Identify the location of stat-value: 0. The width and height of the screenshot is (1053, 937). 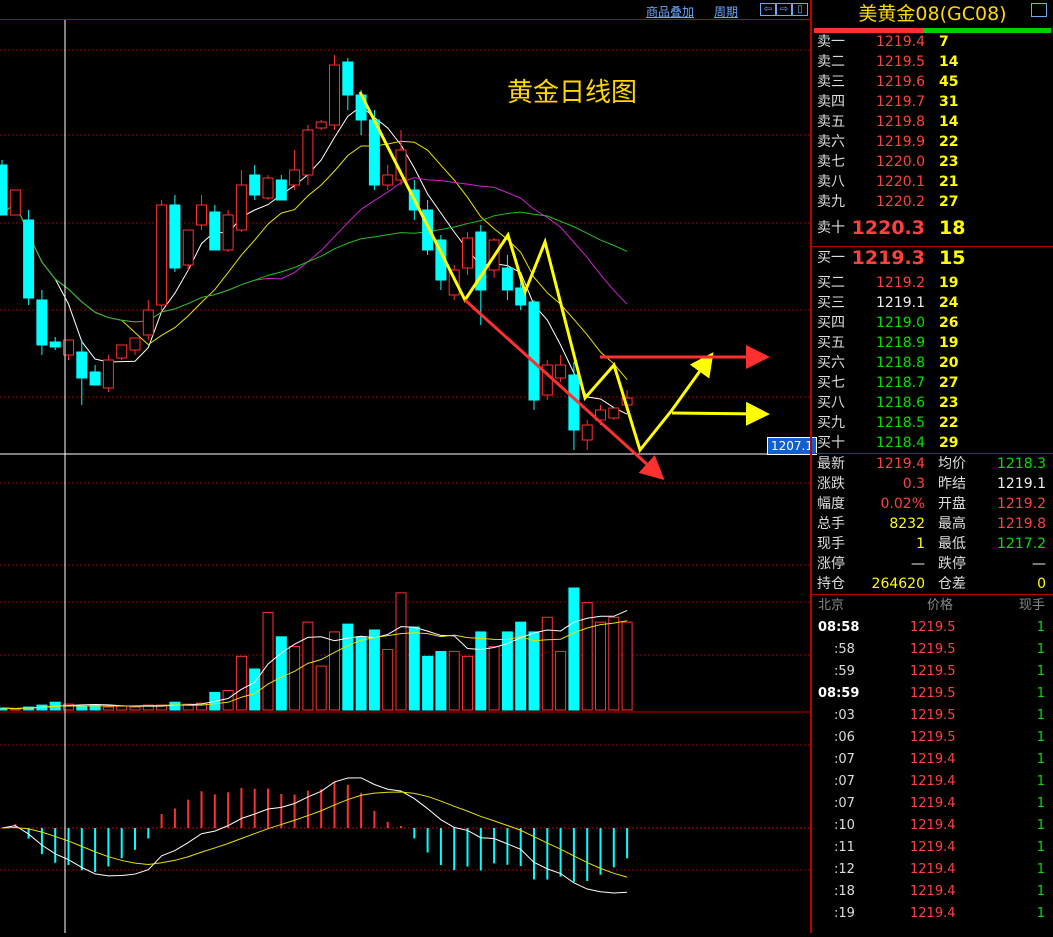
(1041, 584).